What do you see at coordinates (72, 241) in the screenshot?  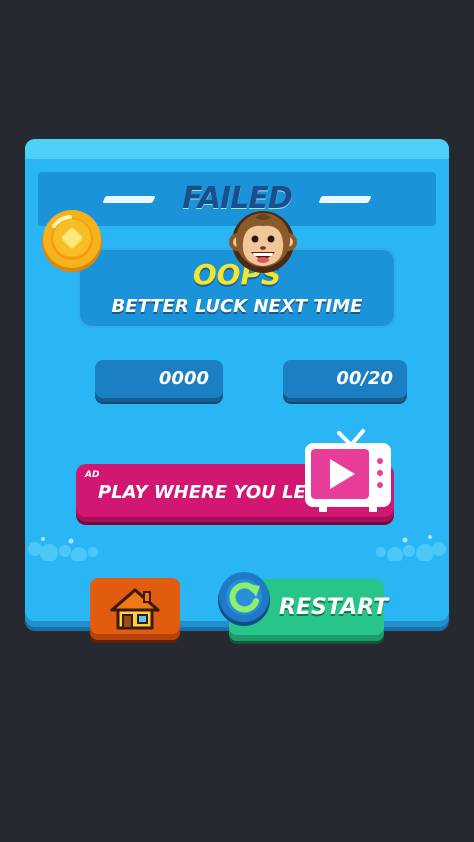 I see `coin-icon` at bounding box center [72, 241].